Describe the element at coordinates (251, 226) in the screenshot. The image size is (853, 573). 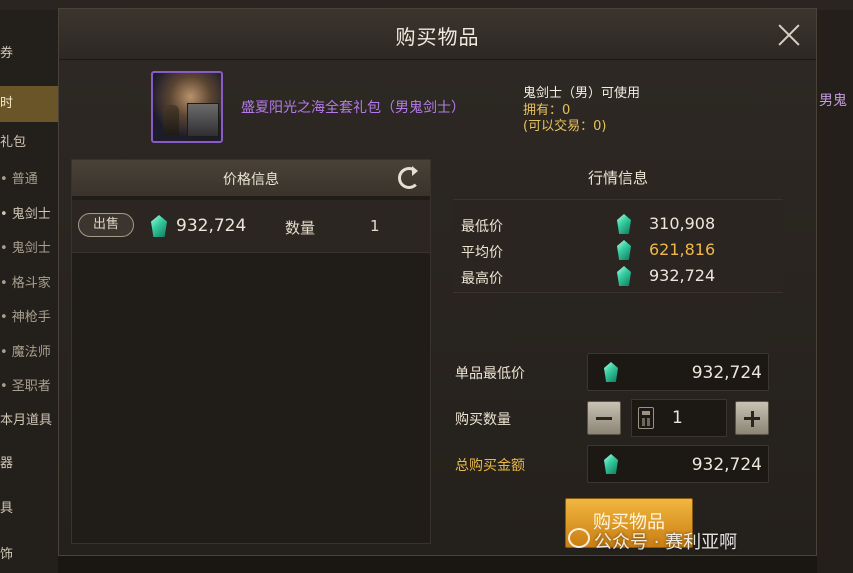
I see `listing-row: 出售 932,724 数量 1` at that location.